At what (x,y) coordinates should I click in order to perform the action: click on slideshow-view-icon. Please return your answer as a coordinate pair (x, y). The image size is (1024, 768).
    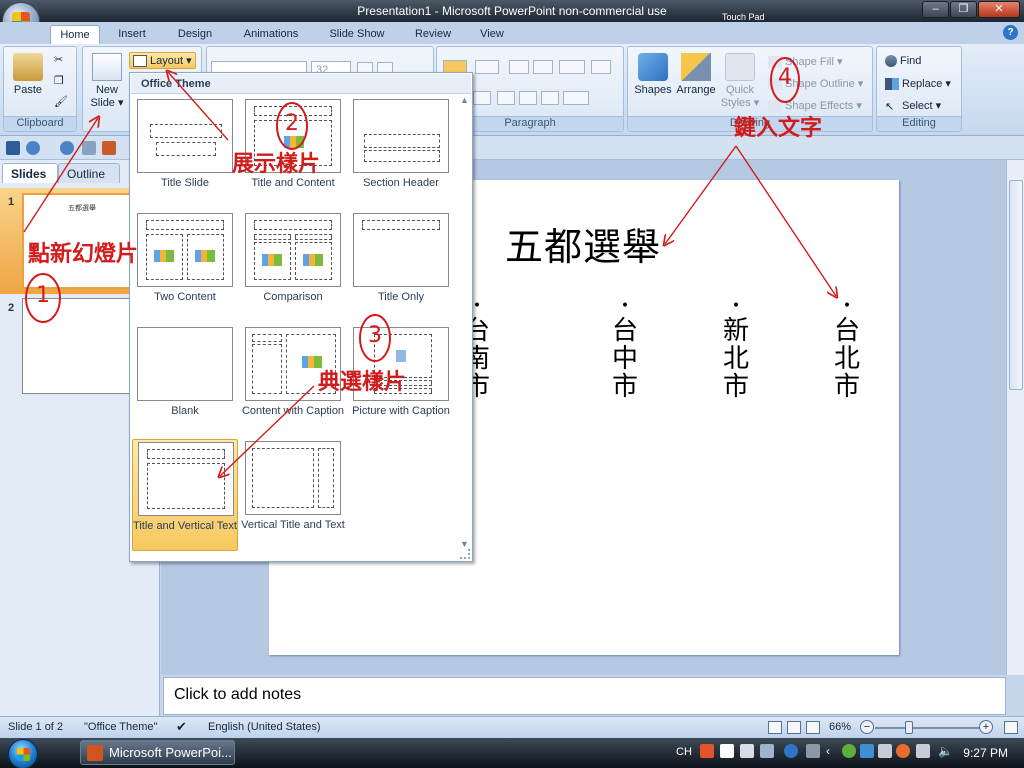
    Looking at the image, I should click on (813, 727).